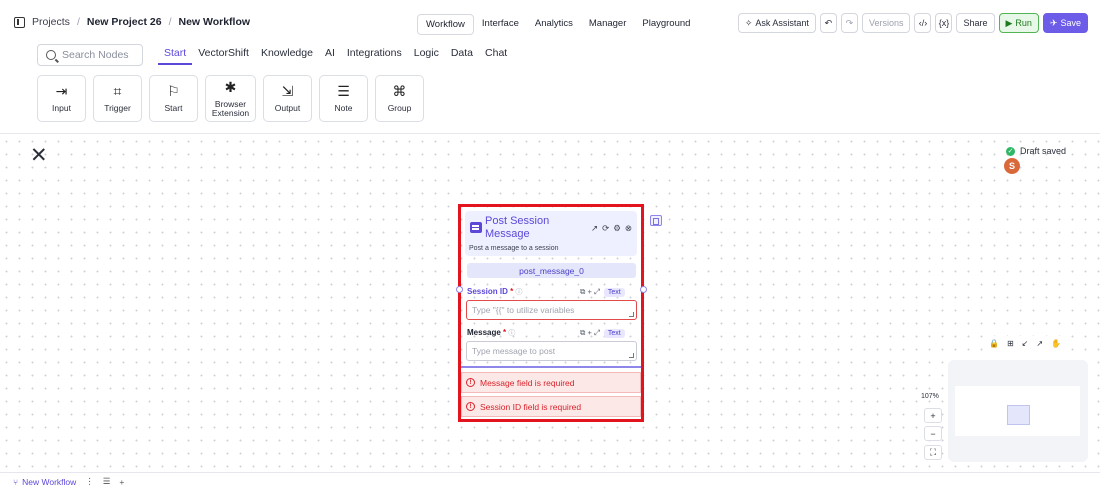 The image size is (1100, 490). I want to click on undo-button: ↶, so click(828, 23).